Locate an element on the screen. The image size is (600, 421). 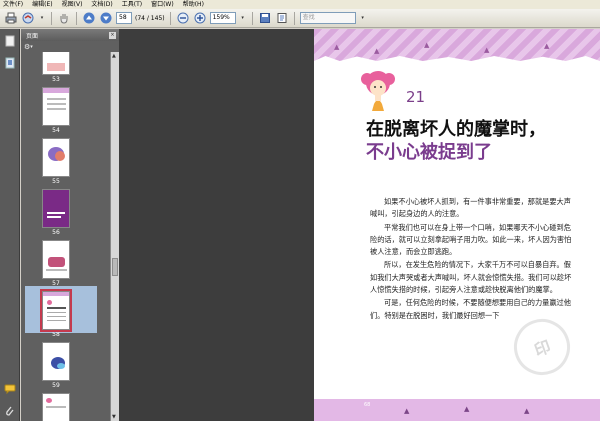
scroll-up-icon: ▲ is located at coordinates (114, 56).